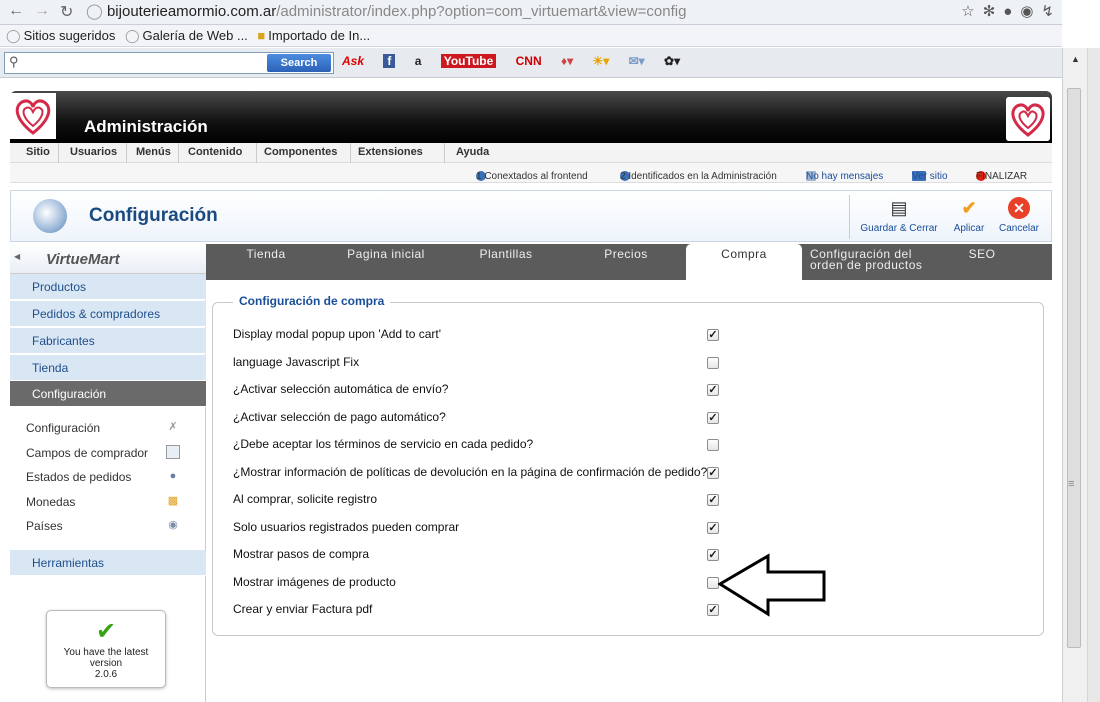  Describe the element at coordinates (930, 176) in the screenshot. I see `view-site-text: Ver sitio` at that location.